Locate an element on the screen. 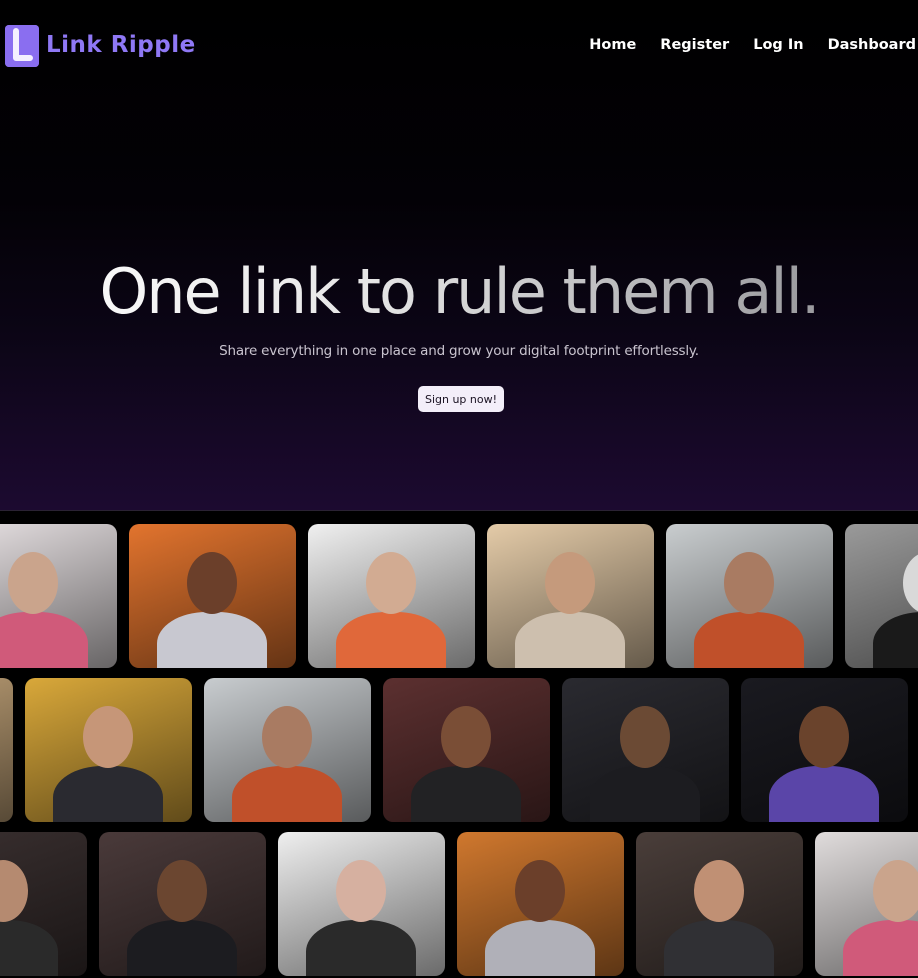 This screenshot has height=978, width=918. hero-headline: One link to rule them all. is located at coordinates (459, 292).